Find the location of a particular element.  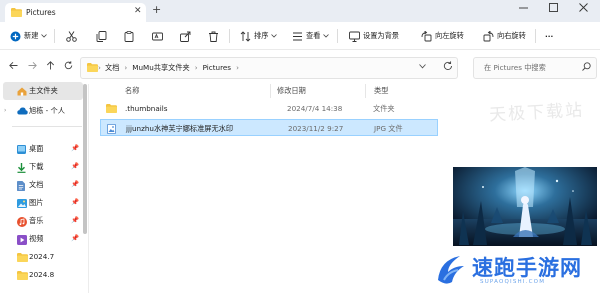

table-row: .thumbnails 2024/7/4 14:38 文件夹 is located at coordinates (269, 108).